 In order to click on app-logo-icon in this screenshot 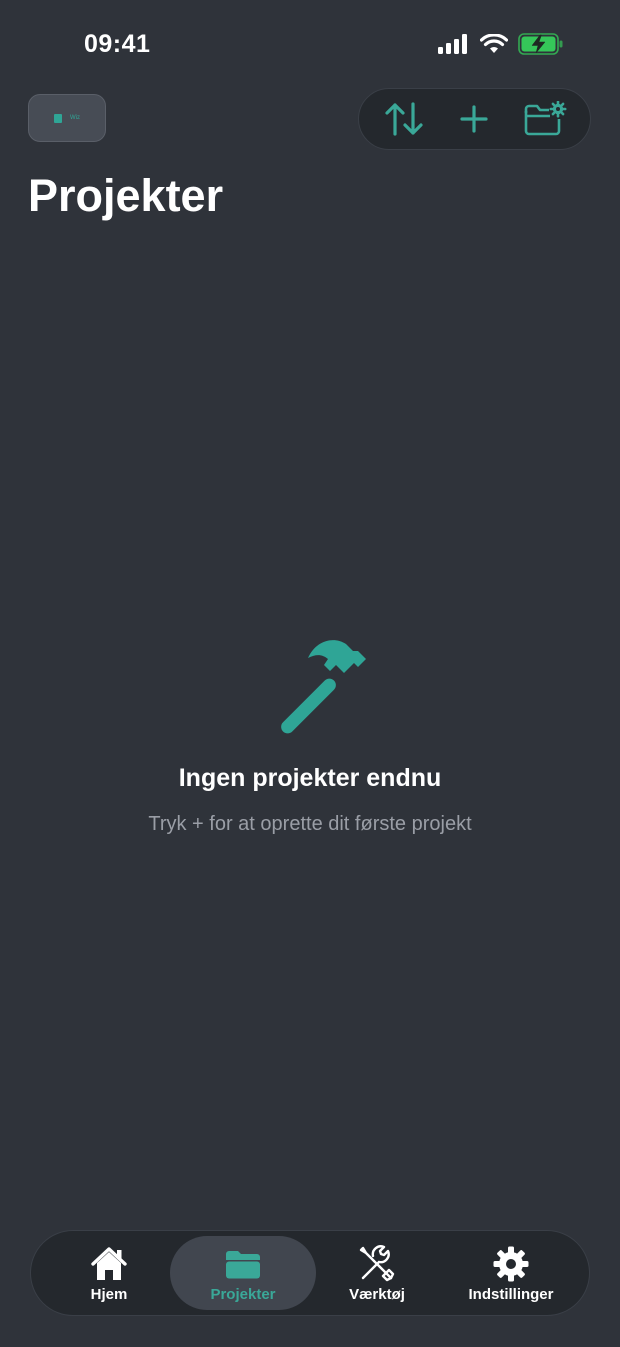, I will do `click(58, 118)`.